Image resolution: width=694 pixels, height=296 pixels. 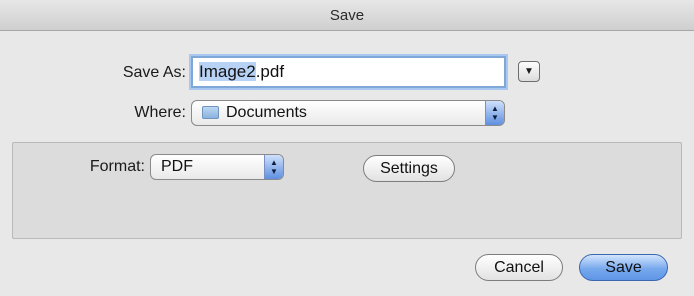 I want to click on settings-button: Settings, so click(x=409, y=168).